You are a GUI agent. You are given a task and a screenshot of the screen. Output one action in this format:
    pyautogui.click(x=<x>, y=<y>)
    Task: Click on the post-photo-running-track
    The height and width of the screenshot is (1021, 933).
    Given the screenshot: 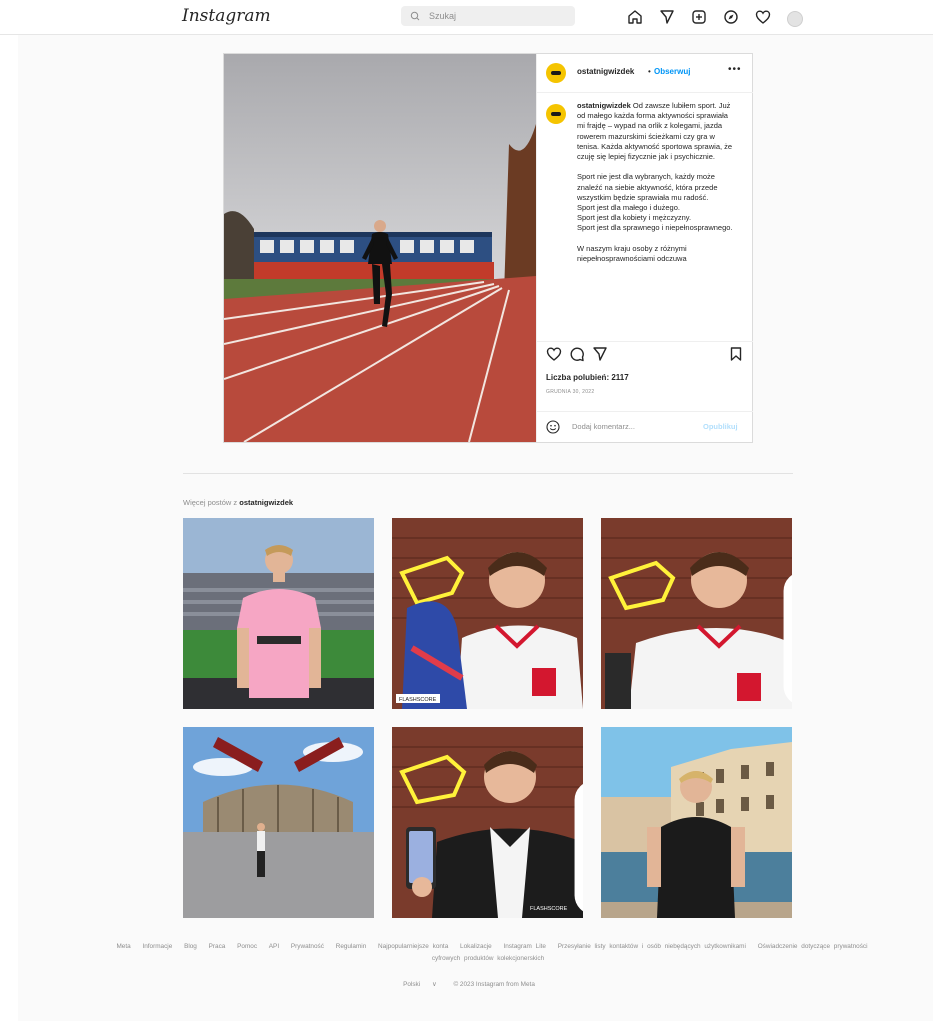 What is the action you would take?
    pyautogui.click(x=380, y=248)
    